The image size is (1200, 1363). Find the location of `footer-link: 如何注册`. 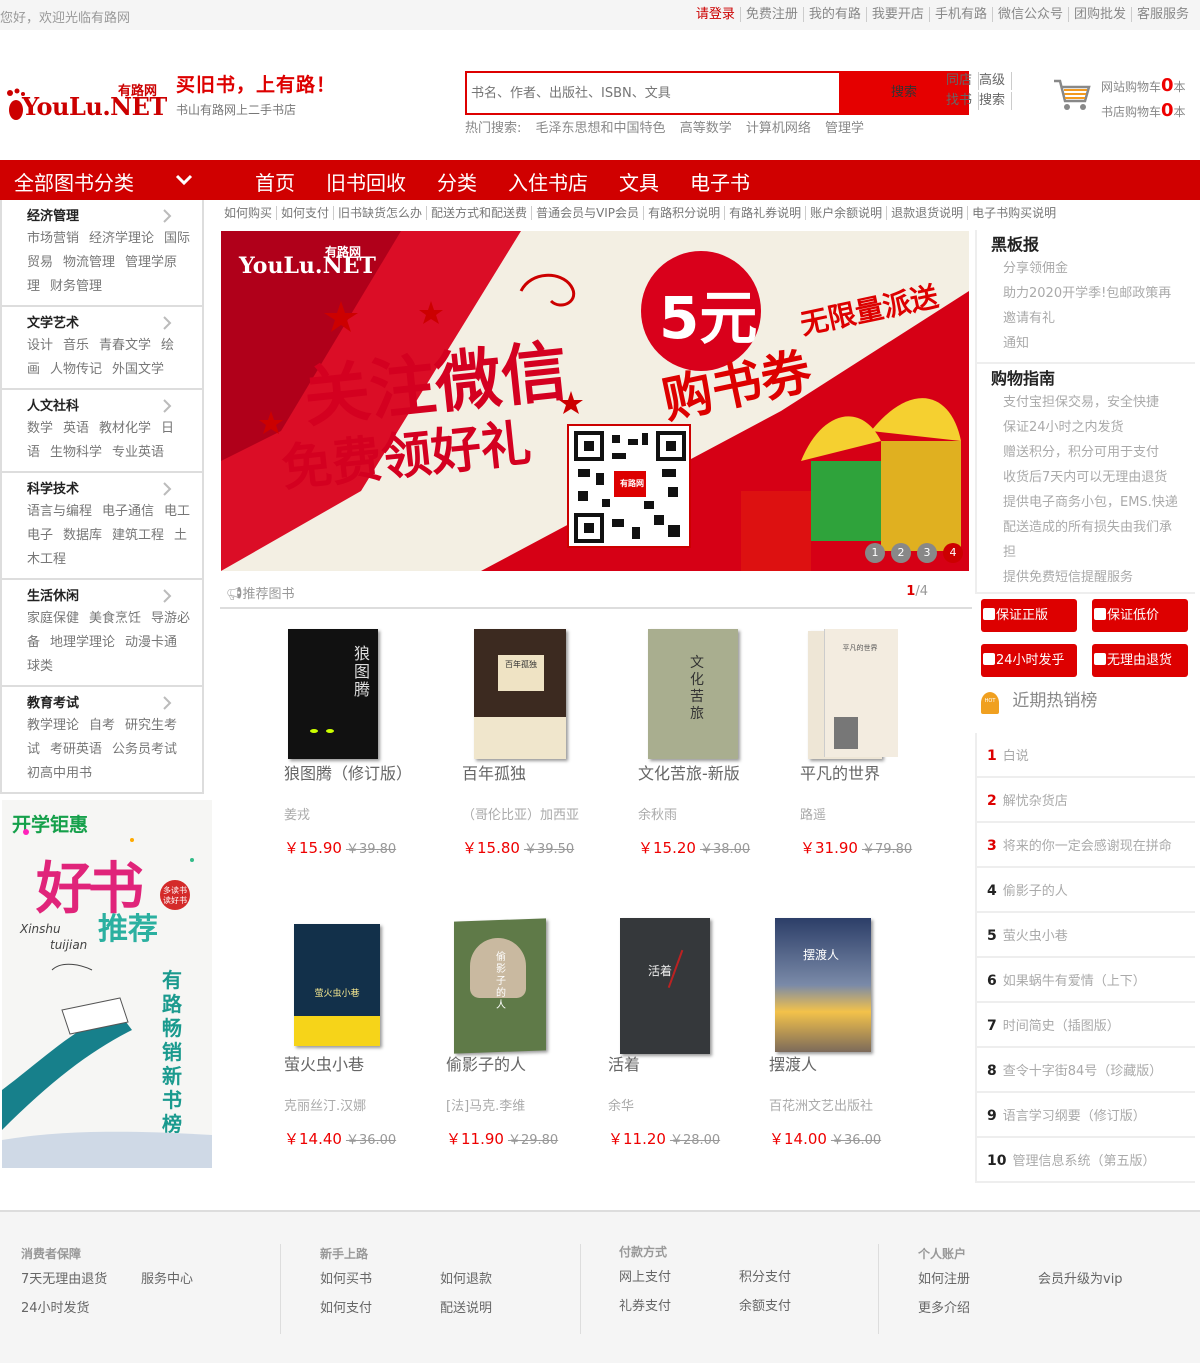

footer-link: 如何注册 is located at coordinates (978, 1277).